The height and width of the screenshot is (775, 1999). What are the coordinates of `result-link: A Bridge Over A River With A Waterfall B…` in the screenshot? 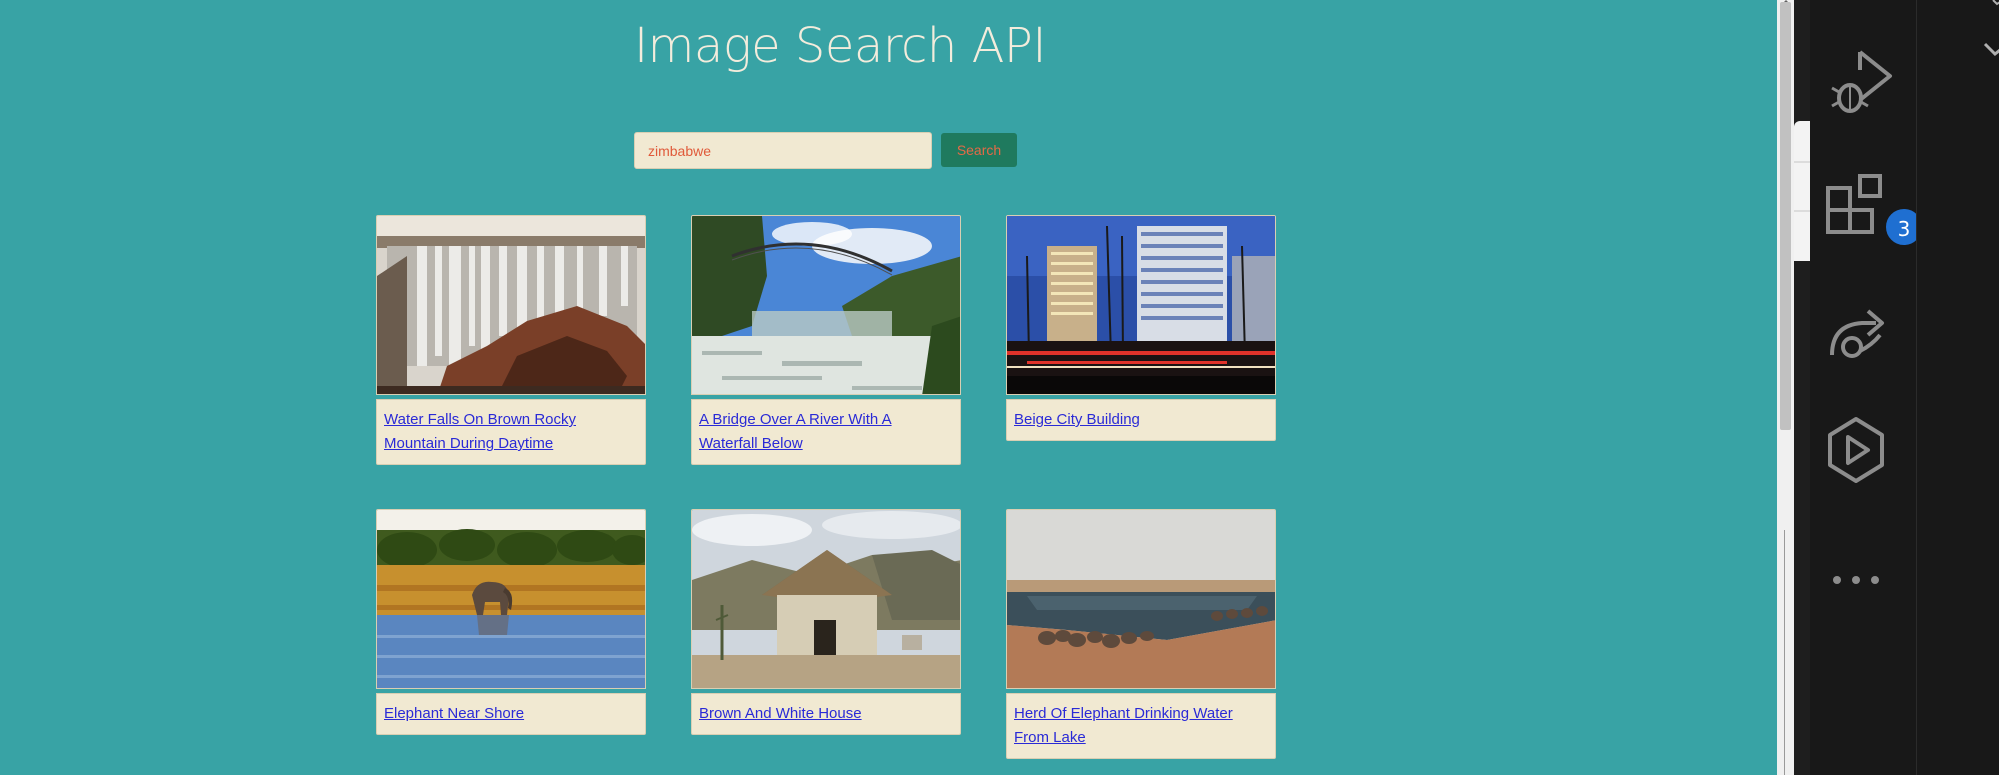 It's located at (795, 431).